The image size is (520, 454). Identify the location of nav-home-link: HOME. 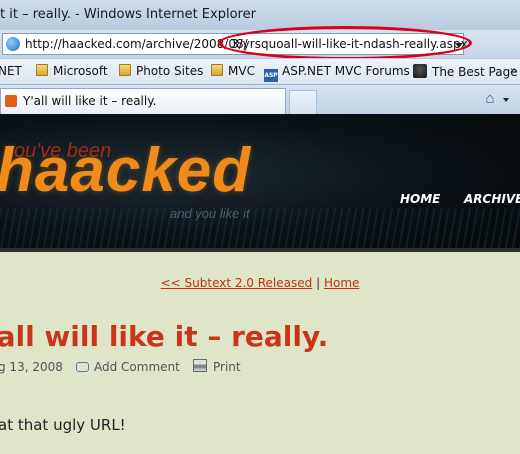
(420, 199).